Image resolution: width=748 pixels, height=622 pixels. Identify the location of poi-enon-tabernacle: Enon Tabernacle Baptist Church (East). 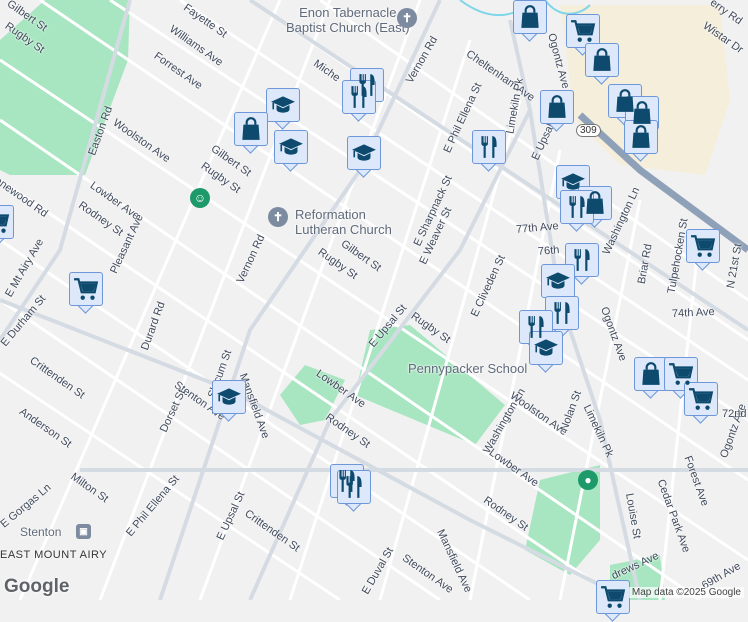
(348, 20).